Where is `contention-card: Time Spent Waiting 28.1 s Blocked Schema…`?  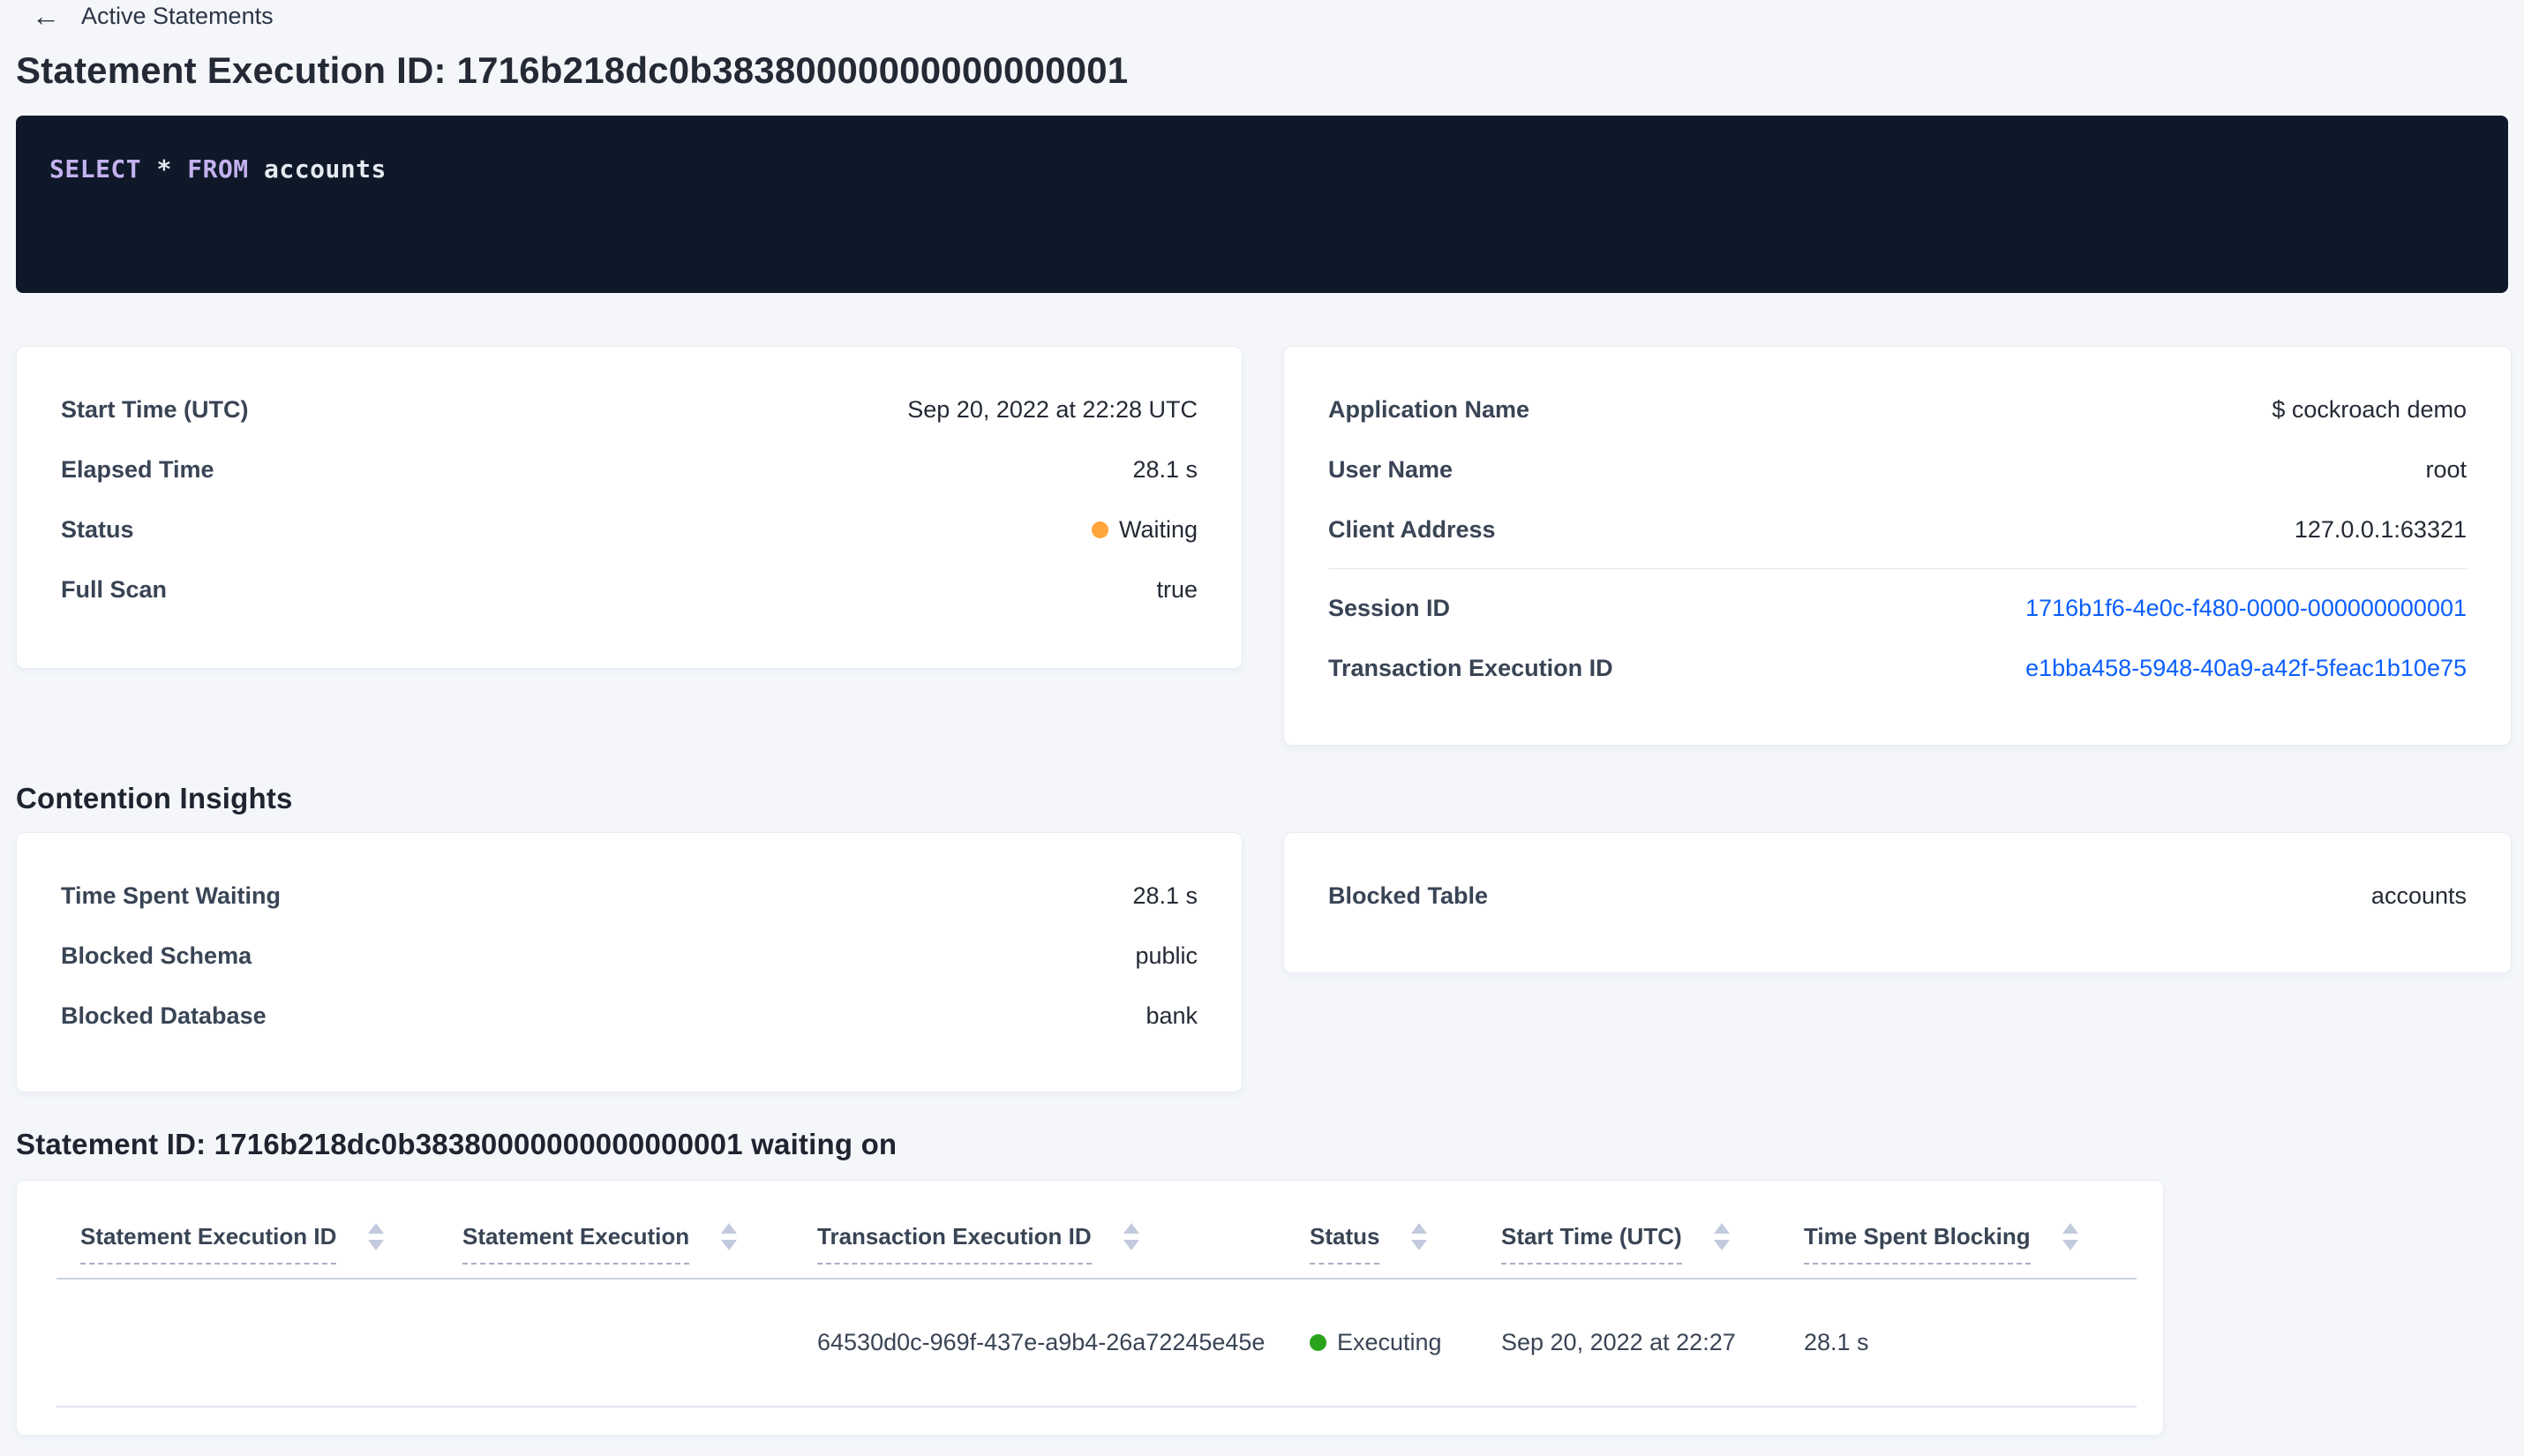
contention-card: Time Spent Waiting 28.1 s Blocked Schema… is located at coordinates (629, 962).